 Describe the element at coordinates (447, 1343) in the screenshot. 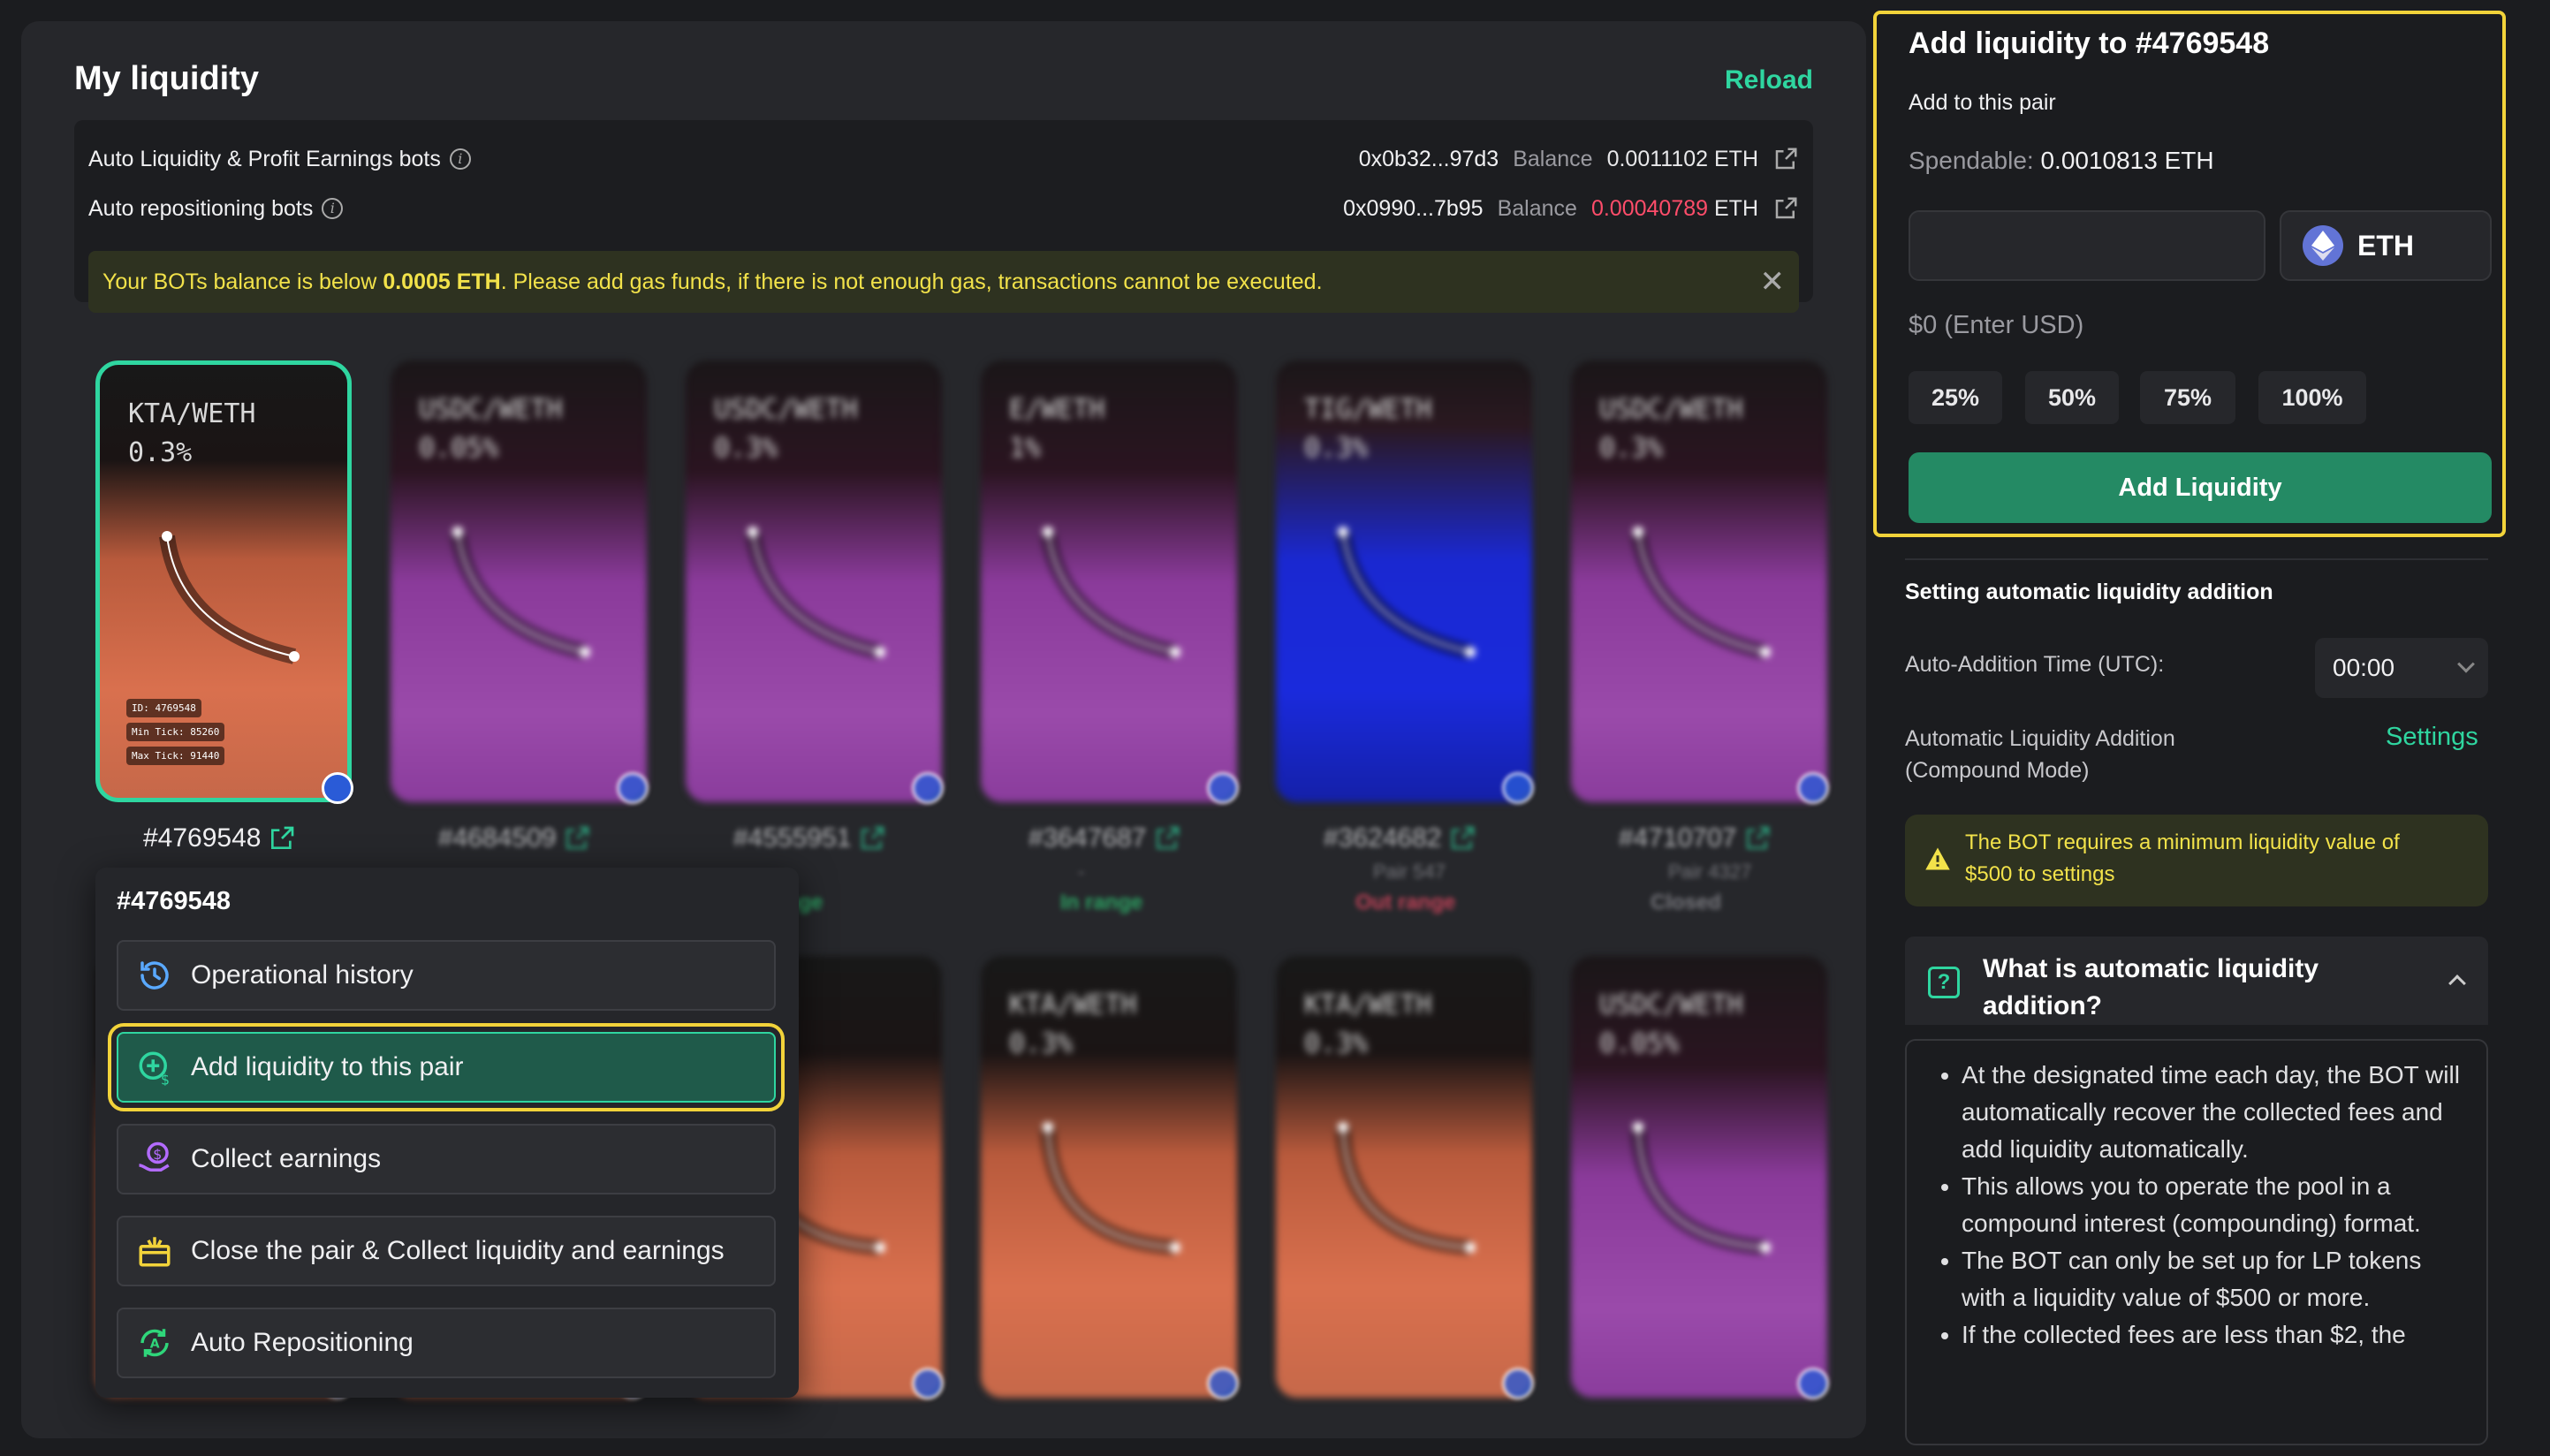

I see `auto-repositioning-button: A Auto Repositioning` at that location.